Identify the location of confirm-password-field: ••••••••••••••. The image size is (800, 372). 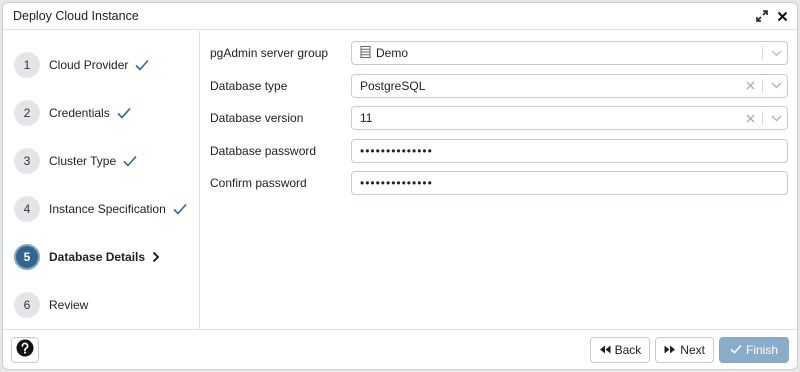
(569, 183).